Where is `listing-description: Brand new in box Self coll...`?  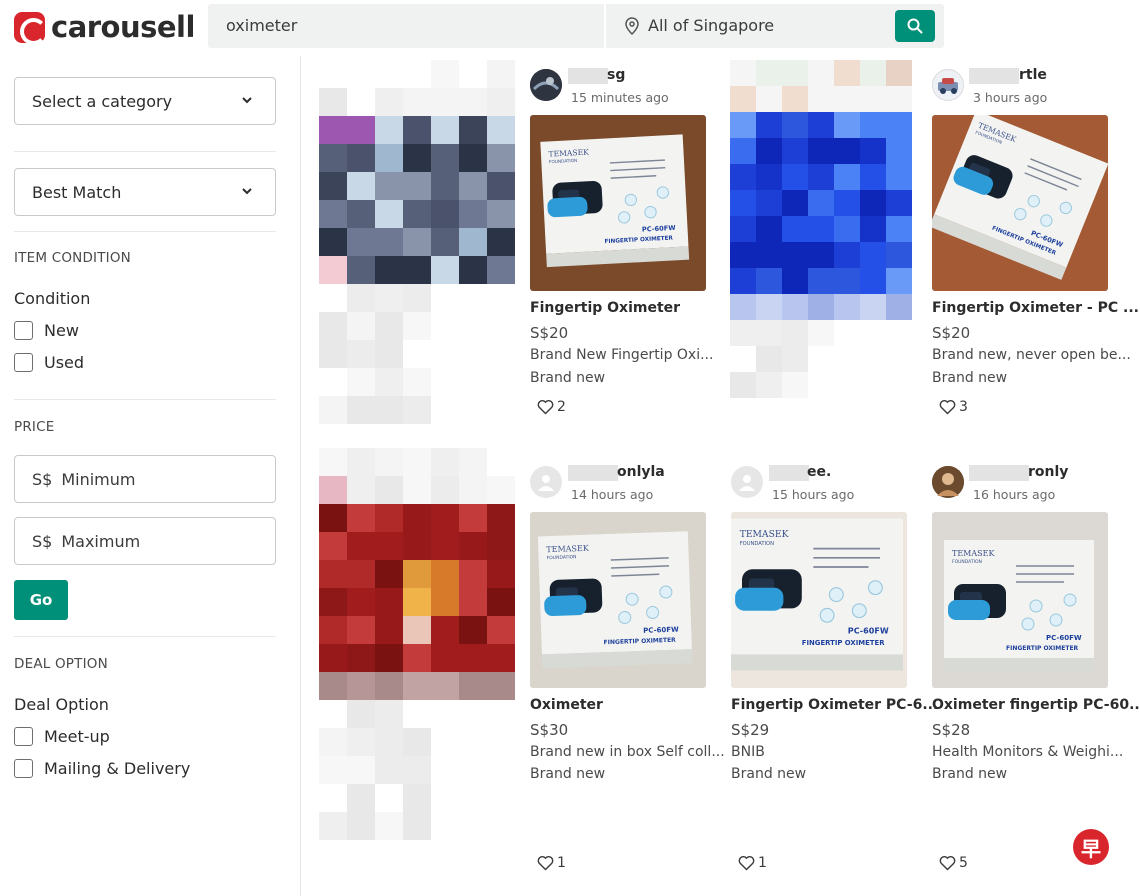 listing-description: Brand new in box Self coll... is located at coordinates (627, 752).